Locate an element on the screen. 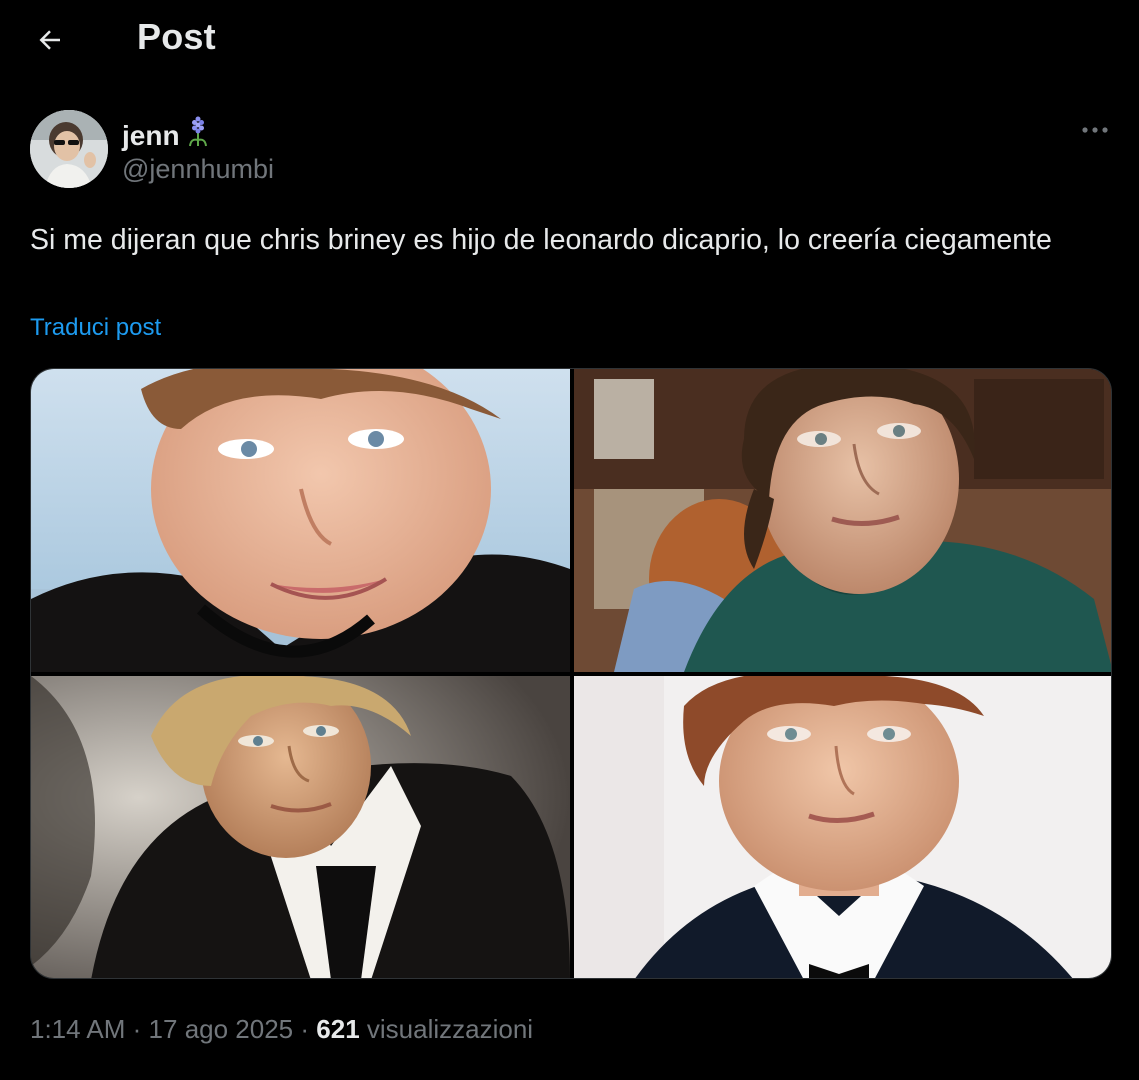  views-label: visualizzazioni is located at coordinates (450, 1029).